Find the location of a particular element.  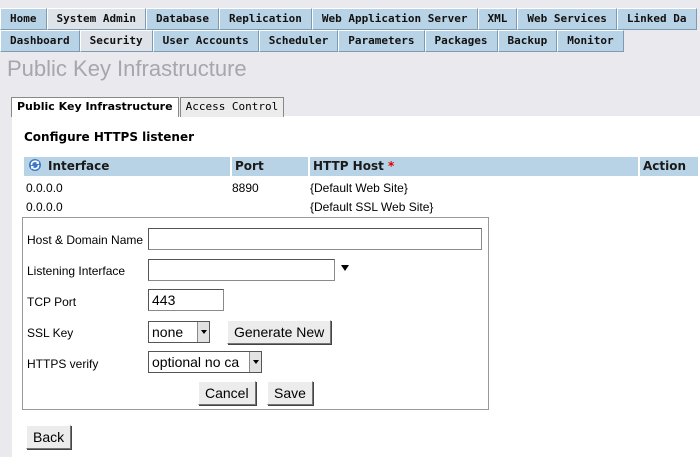

nav-tab-web-services: Web Services is located at coordinates (567, 19).